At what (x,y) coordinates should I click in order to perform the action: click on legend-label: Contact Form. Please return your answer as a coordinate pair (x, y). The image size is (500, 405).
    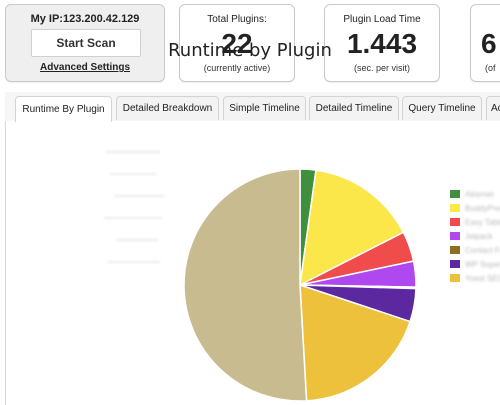
    Looking at the image, I should click on (482, 250).